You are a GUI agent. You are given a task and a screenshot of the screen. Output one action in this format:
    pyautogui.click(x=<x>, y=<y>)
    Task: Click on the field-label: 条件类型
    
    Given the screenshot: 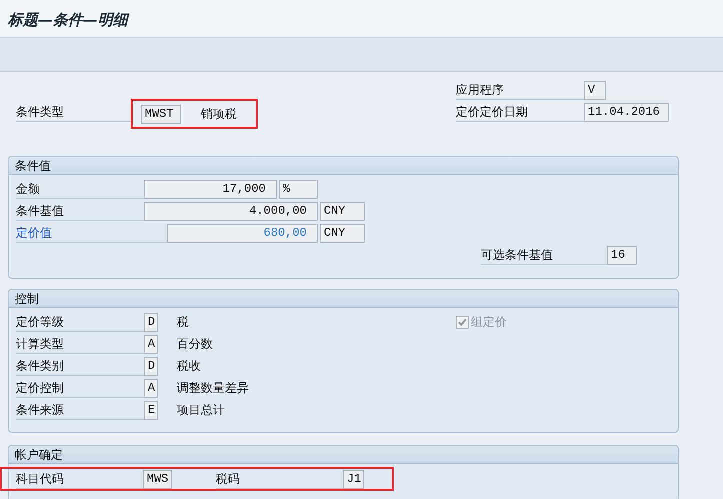 What is the action you would take?
    pyautogui.click(x=73, y=112)
    